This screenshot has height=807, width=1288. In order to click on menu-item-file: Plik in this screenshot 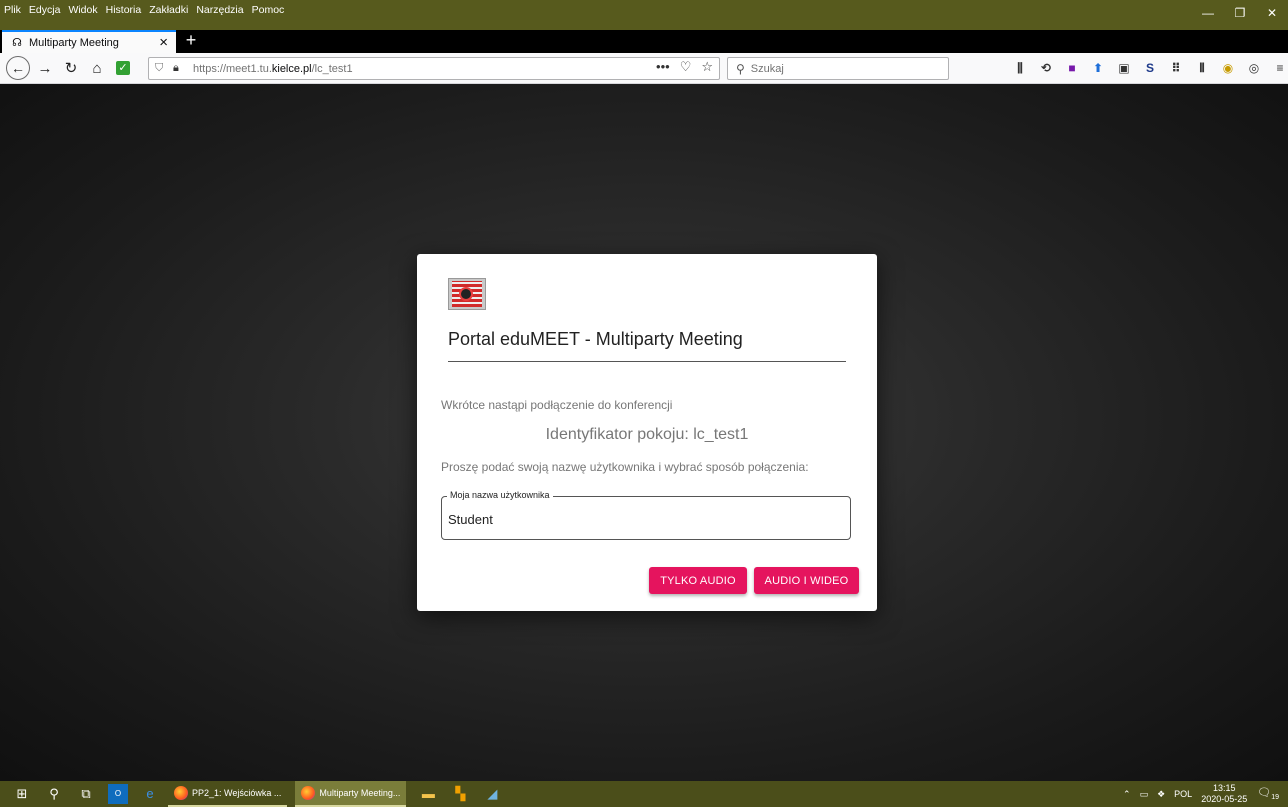, I will do `click(12, 10)`.